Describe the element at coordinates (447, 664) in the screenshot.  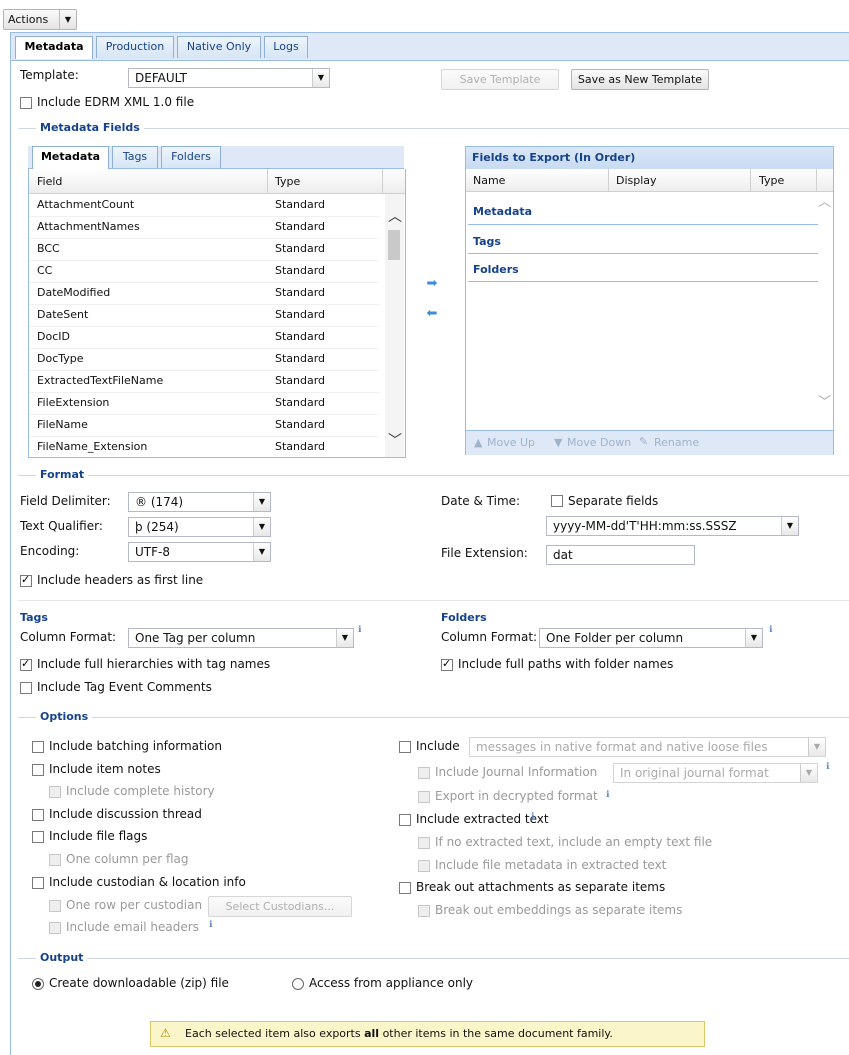
I see `folder-paths-checkbox` at that location.